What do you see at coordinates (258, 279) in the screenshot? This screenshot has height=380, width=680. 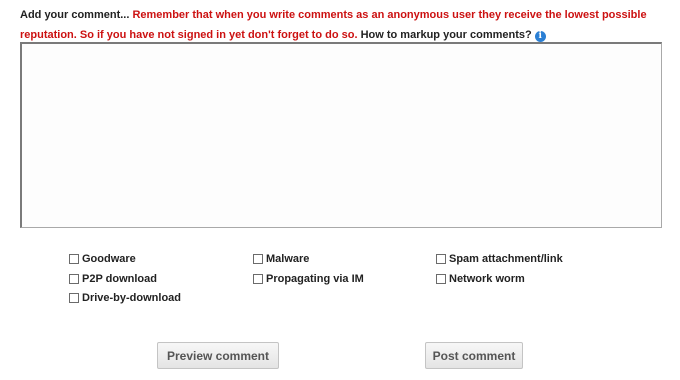 I see `im-checkbox` at bounding box center [258, 279].